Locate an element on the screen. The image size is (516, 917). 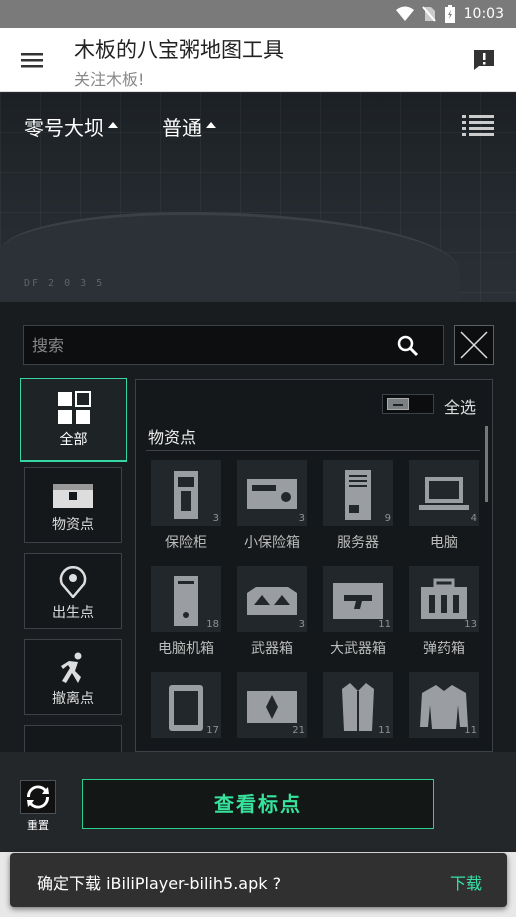
app-bar: 木板的八宝粥地图工具 关注木板! is located at coordinates (258, 60).